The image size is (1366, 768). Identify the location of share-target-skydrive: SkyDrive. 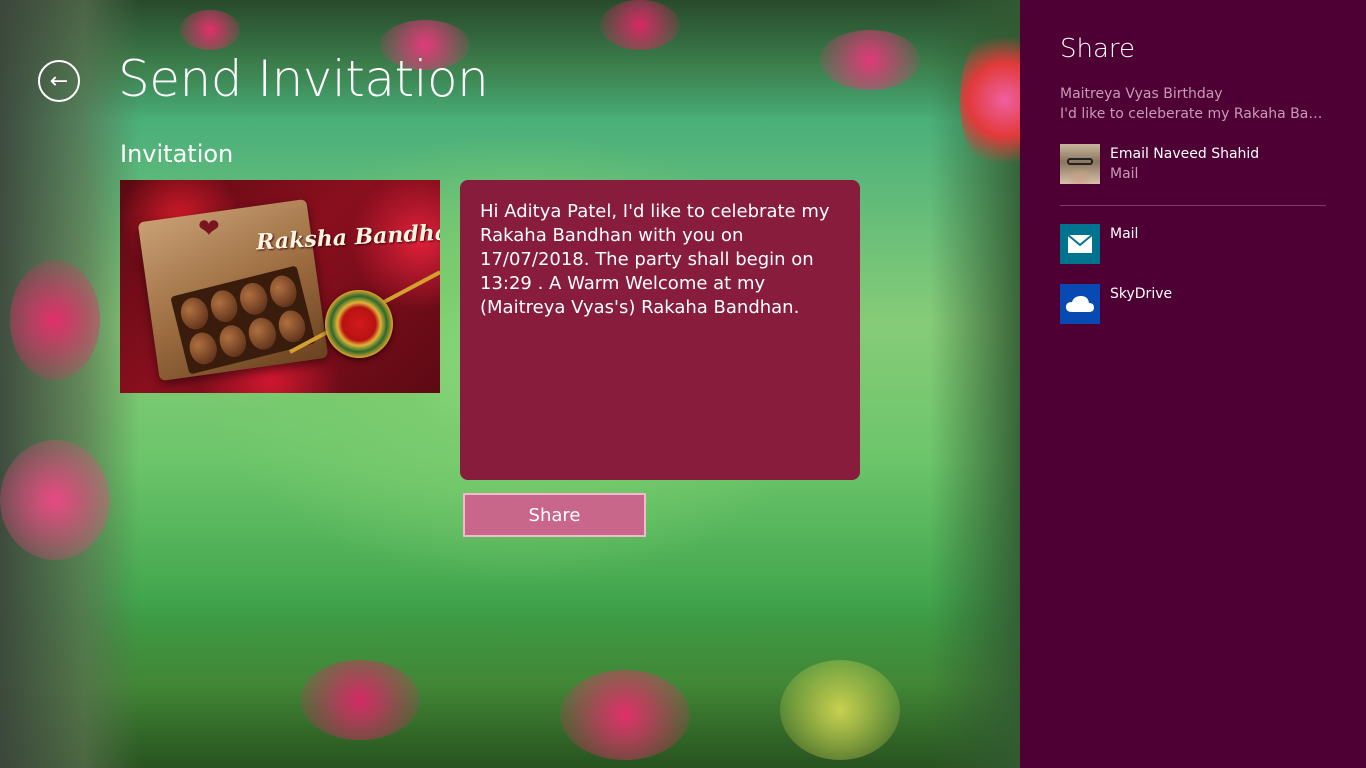
(1195, 304).